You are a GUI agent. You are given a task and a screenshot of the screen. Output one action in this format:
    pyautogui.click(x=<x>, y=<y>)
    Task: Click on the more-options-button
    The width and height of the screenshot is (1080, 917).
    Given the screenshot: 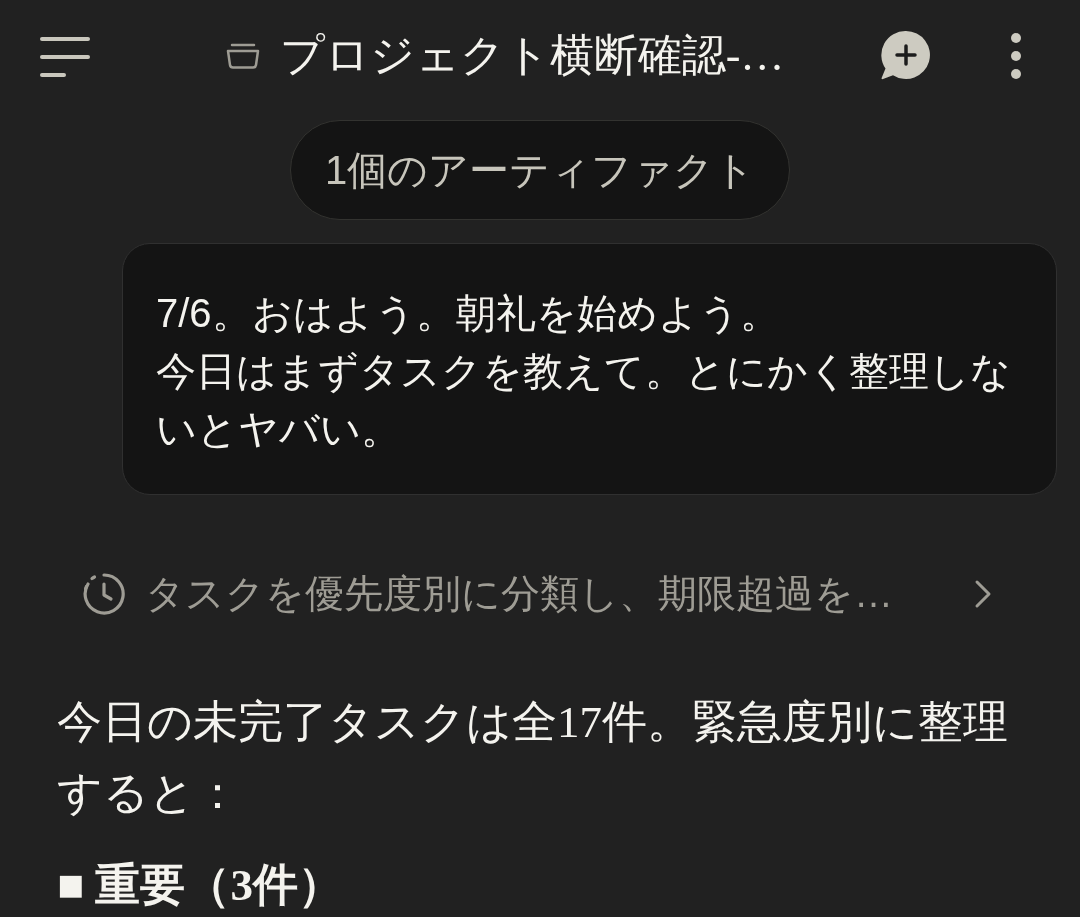 What is the action you would take?
    pyautogui.click(x=1016, y=56)
    